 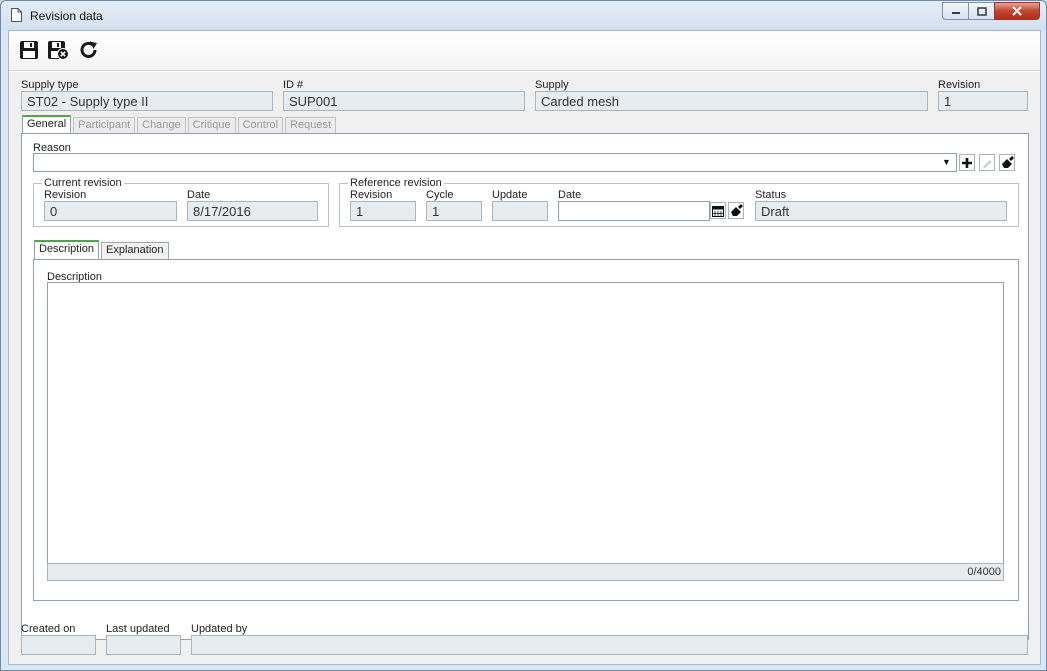 I want to click on tab-request: Request, so click(x=311, y=125).